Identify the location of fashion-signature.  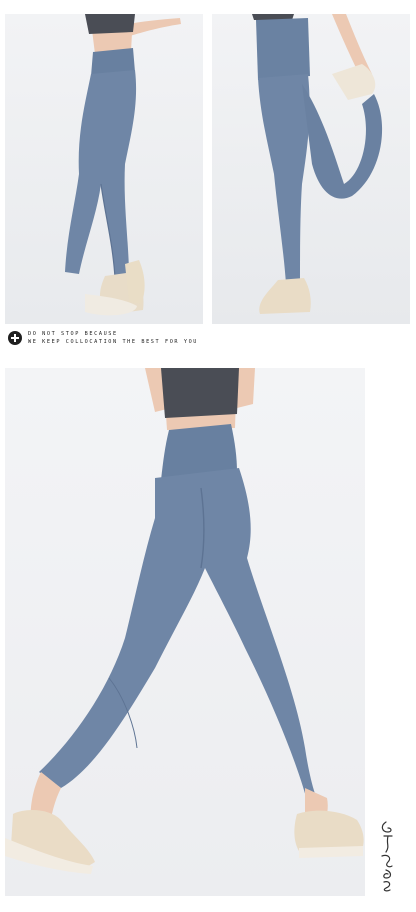
(387, 856).